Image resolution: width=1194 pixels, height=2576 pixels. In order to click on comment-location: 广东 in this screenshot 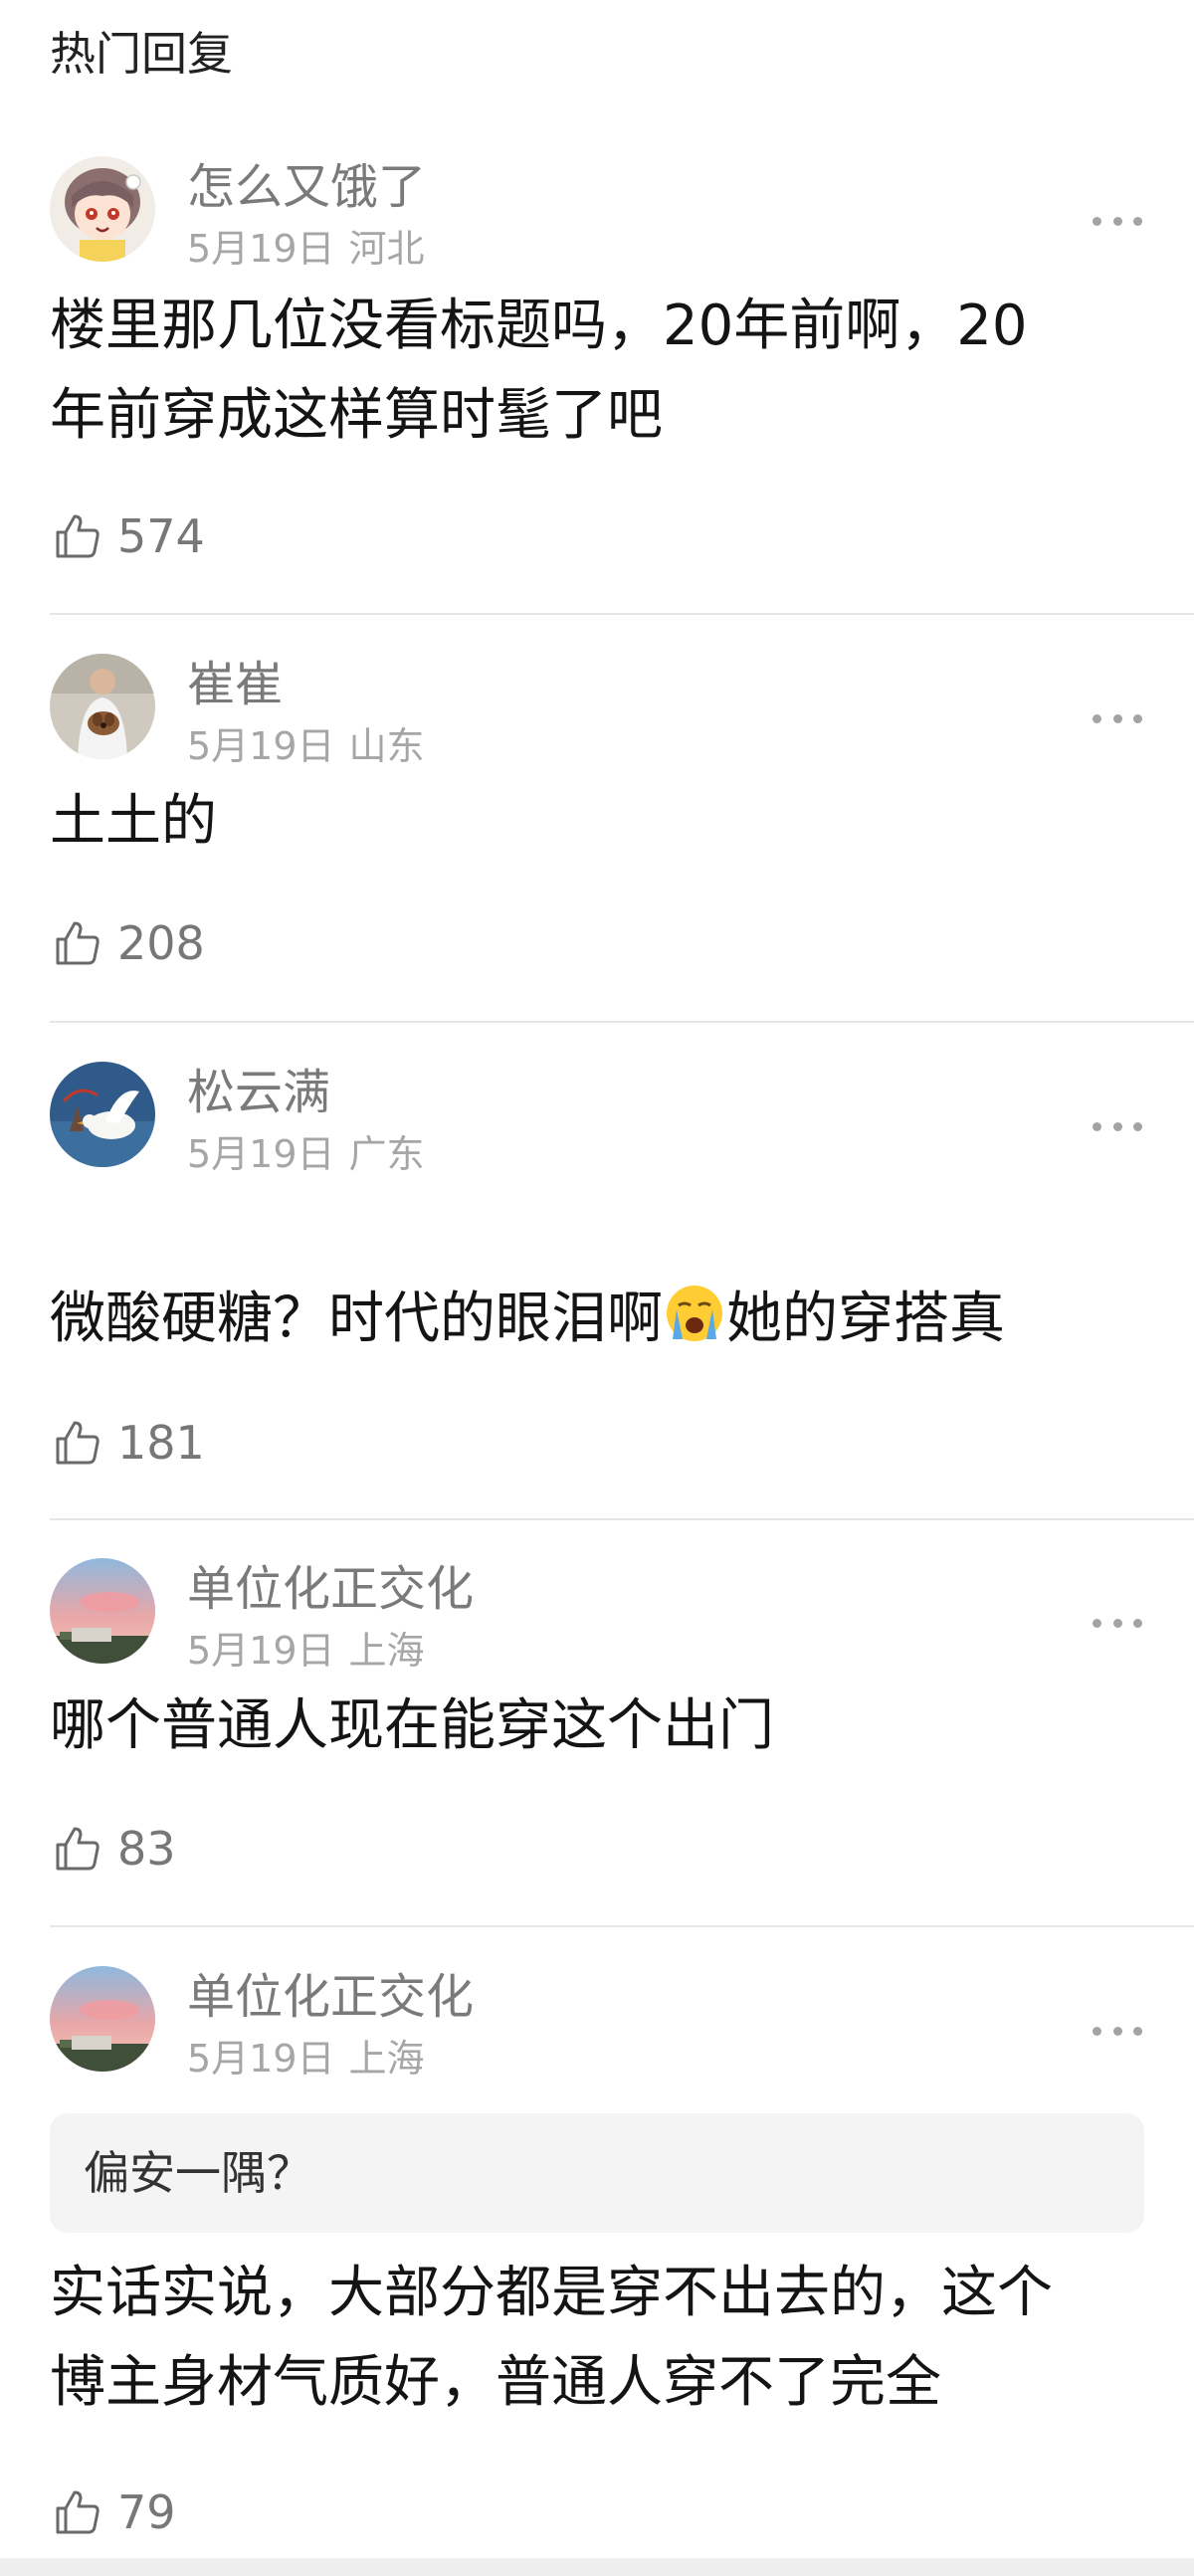, I will do `click(386, 1154)`.